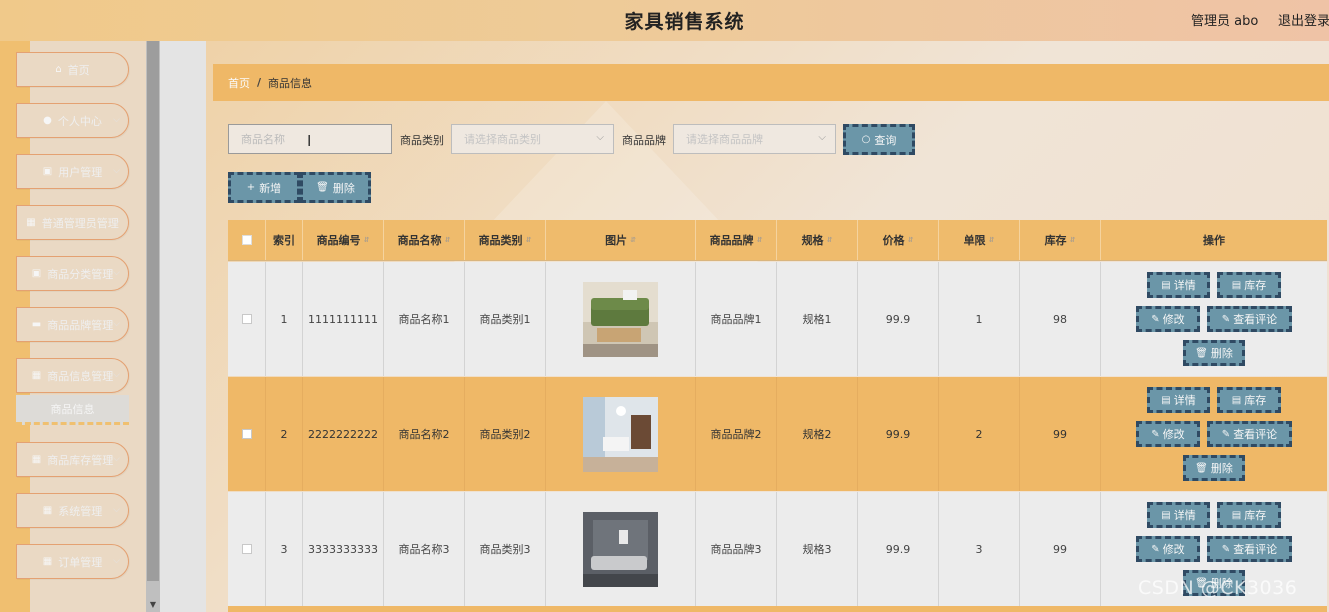 This screenshot has height=612, width=1329. Describe the element at coordinates (284, 240) in the screenshot. I see `col-header-index: 索引` at that location.